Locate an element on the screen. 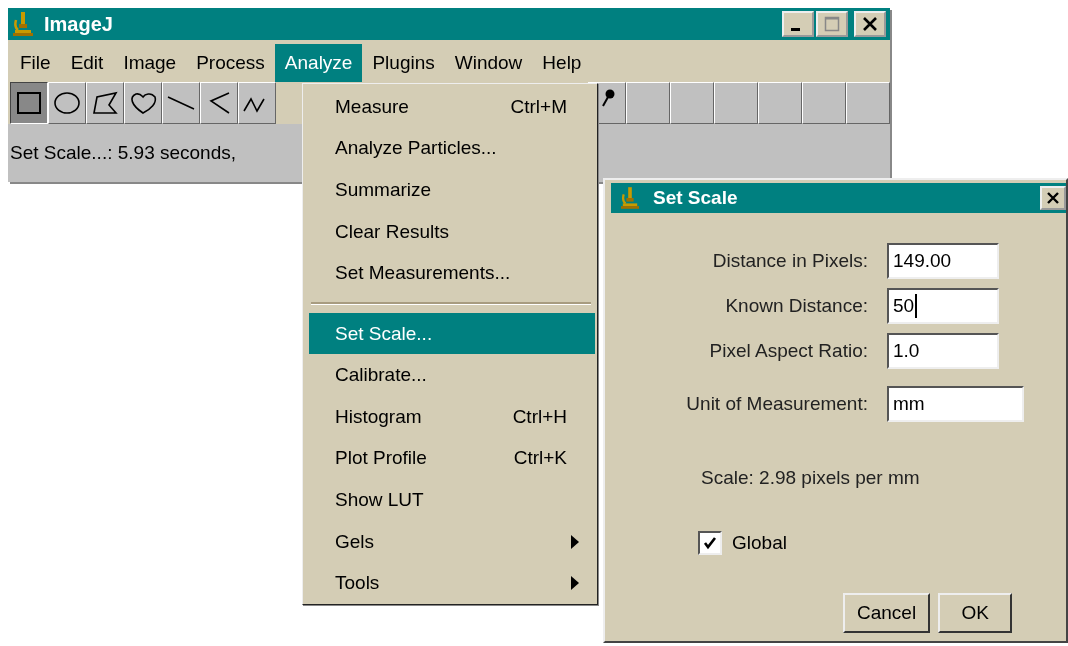  menu-item: Gels is located at coordinates (452, 541).